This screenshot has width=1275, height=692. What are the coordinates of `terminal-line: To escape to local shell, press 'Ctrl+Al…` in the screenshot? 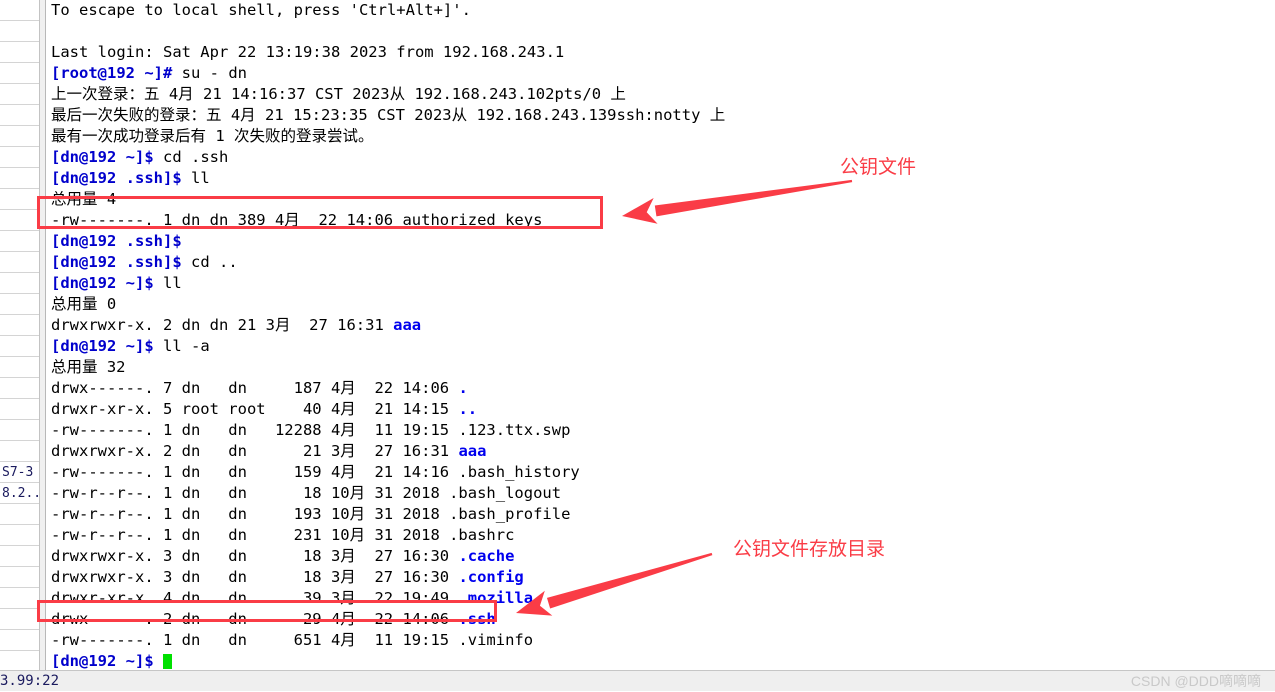 It's located at (661, 10).